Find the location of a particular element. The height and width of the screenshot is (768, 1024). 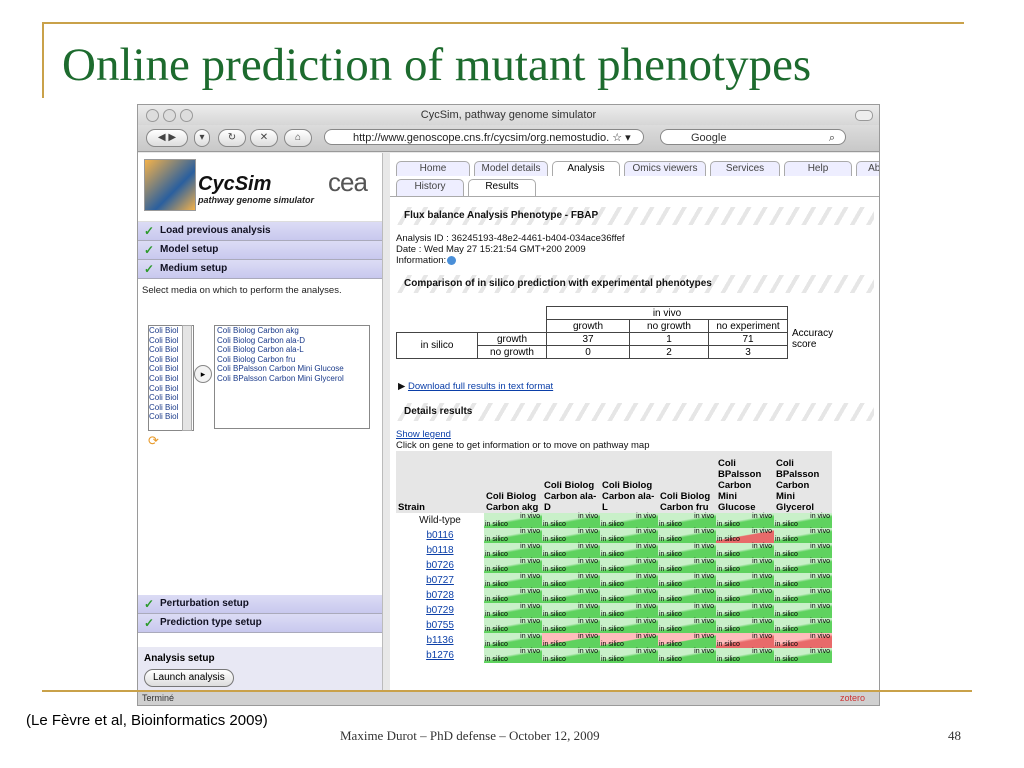

selected-media-item: Coli Biolog Carbon fru is located at coordinates (293, 360).